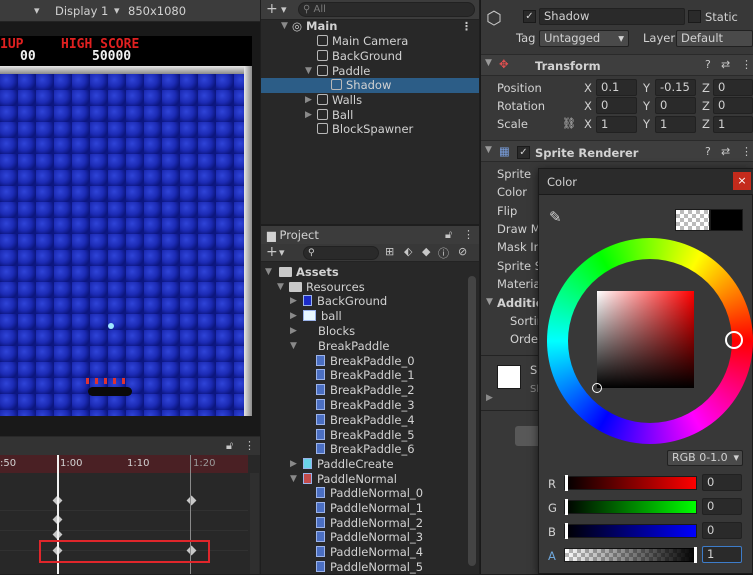 This screenshot has height=575, width=753. What do you see at coordinates (338, 449) in the screenshot?
I see `project-sprite-row: BreakPaddle_6` at bounding box center [338, 449].